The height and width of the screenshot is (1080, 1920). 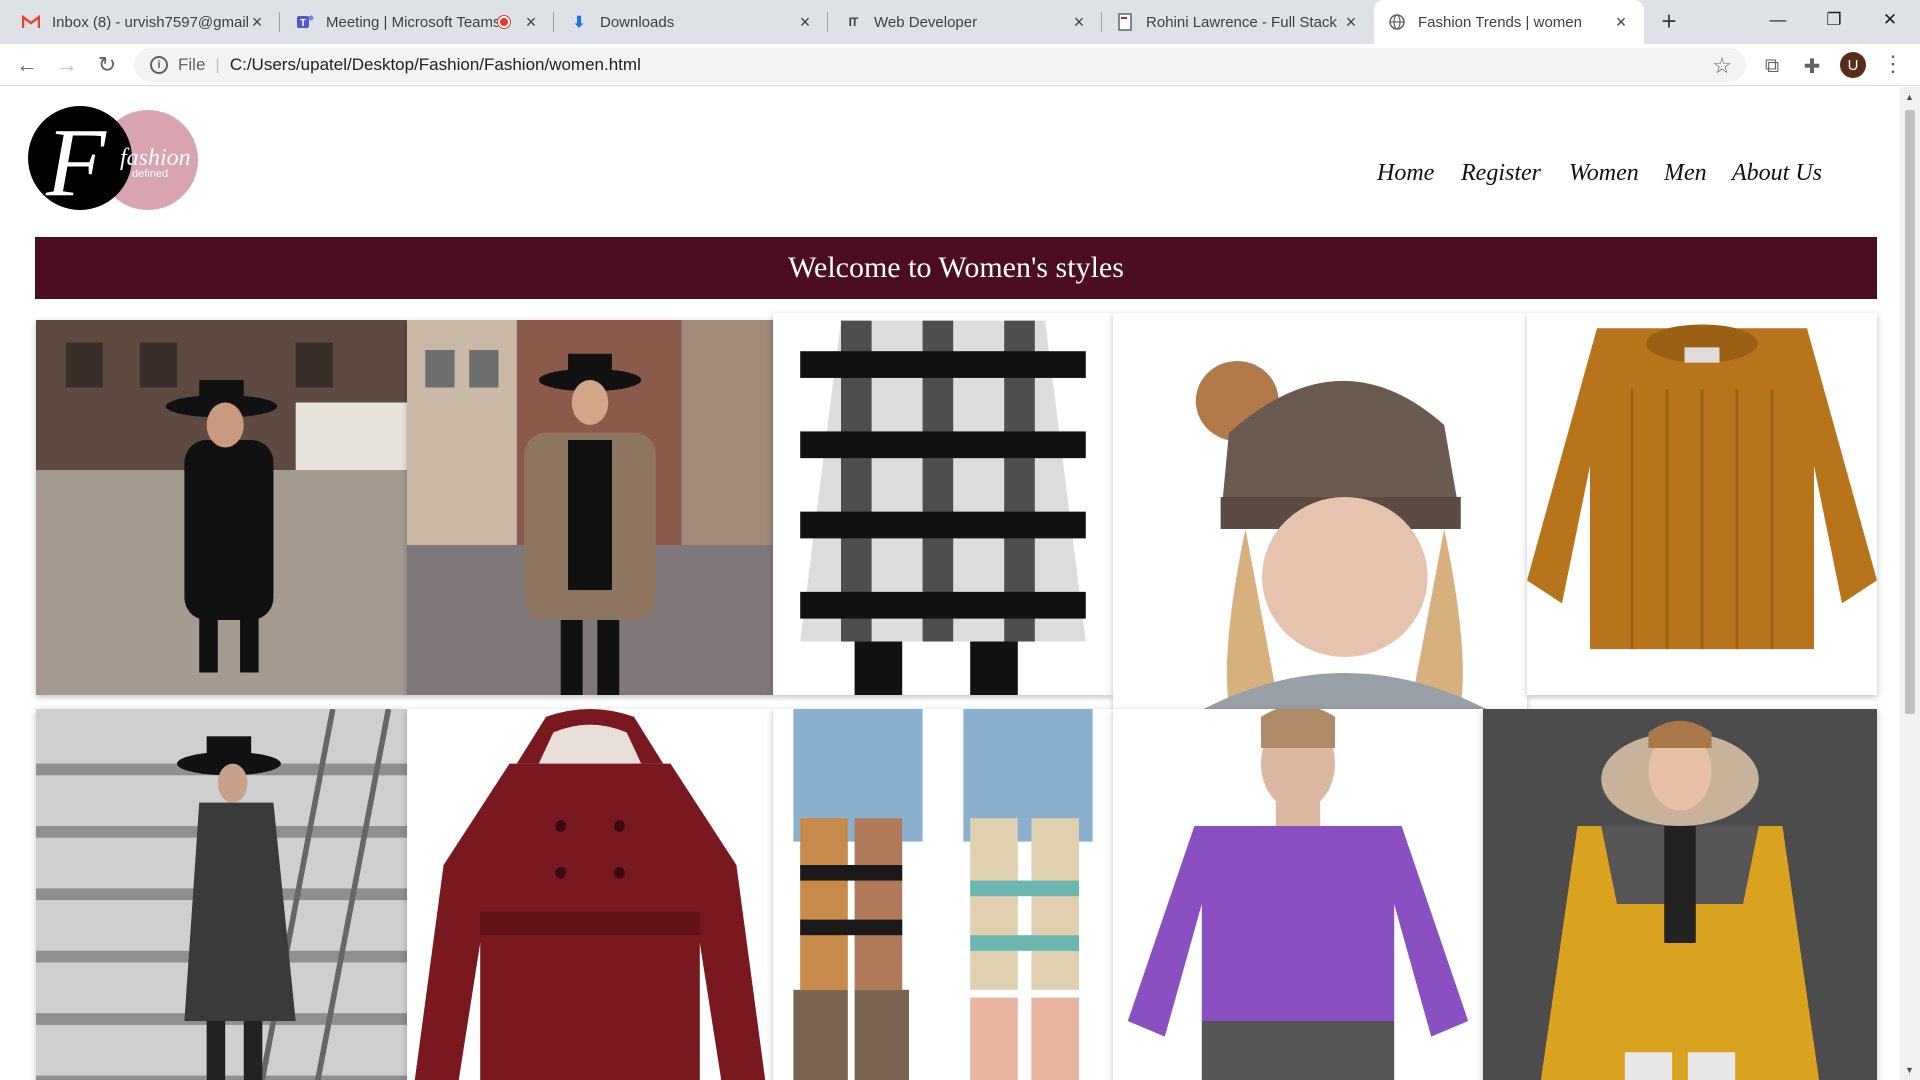 I want to click on close-window-button: ✕, so click(x=1890, y=20).